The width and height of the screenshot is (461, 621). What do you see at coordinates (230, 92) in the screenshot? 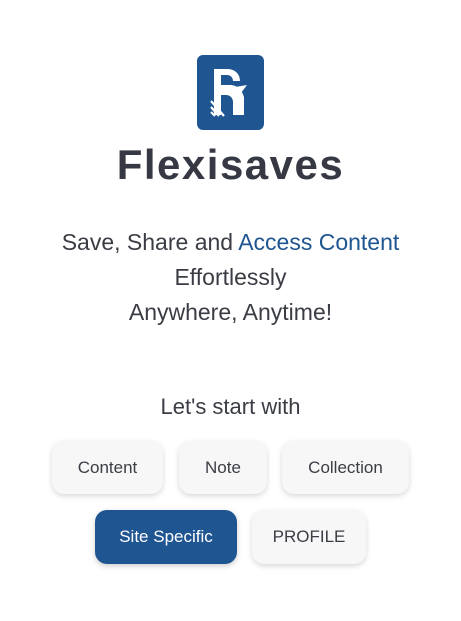
I see `flexisaves-logo-icon` at bounding box center [230, 92].